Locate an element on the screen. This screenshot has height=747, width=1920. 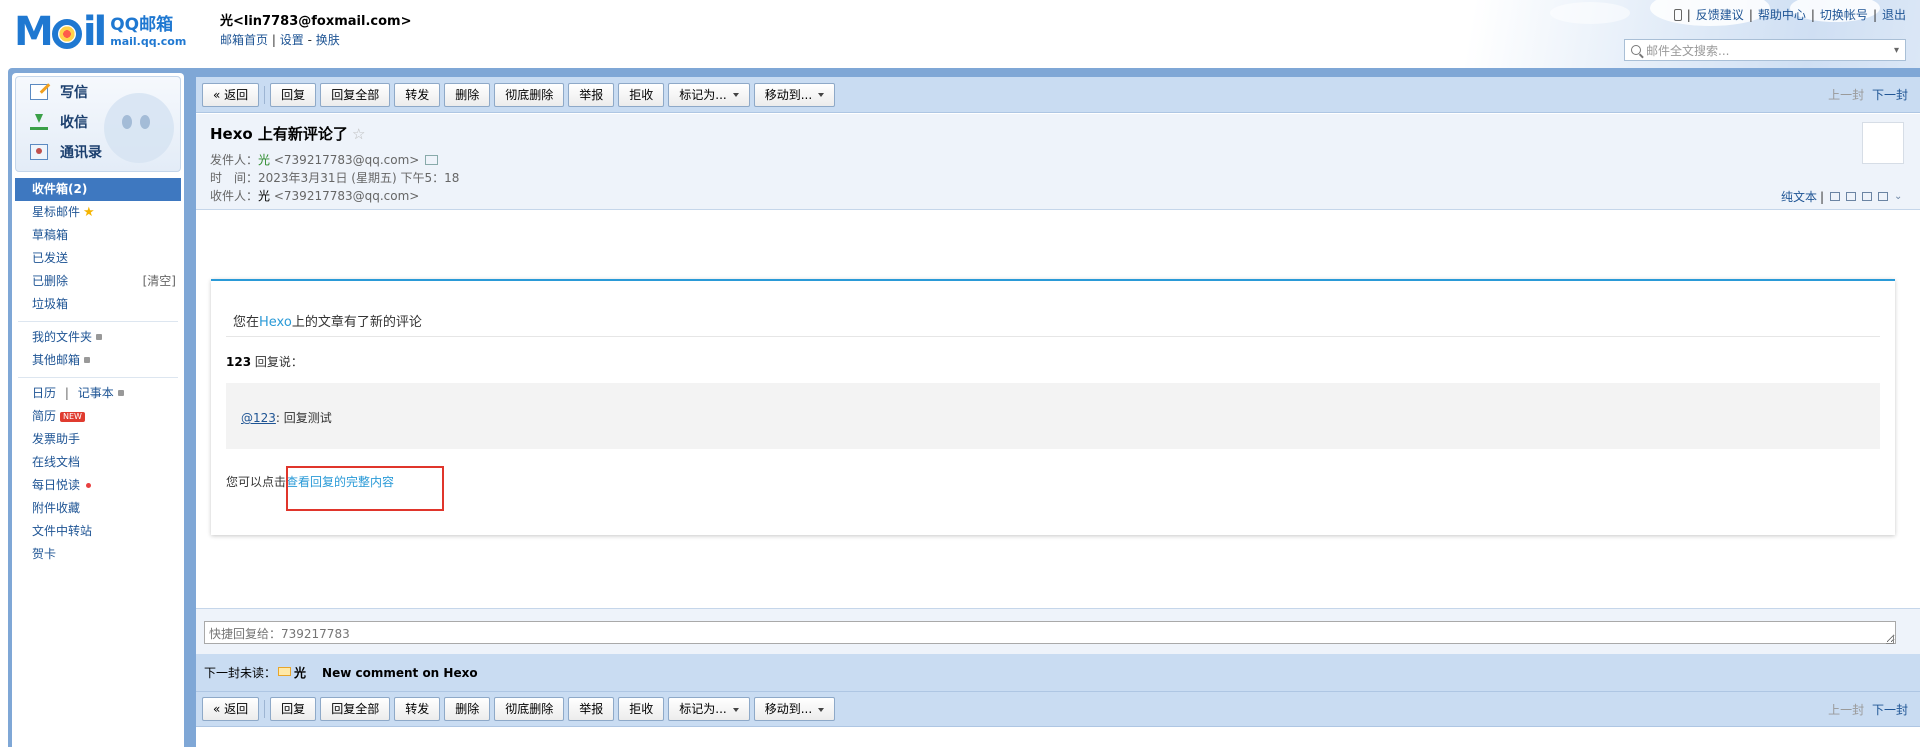
sidebar-item-invoice: 发票助手 is located at coordinates (98, 439).